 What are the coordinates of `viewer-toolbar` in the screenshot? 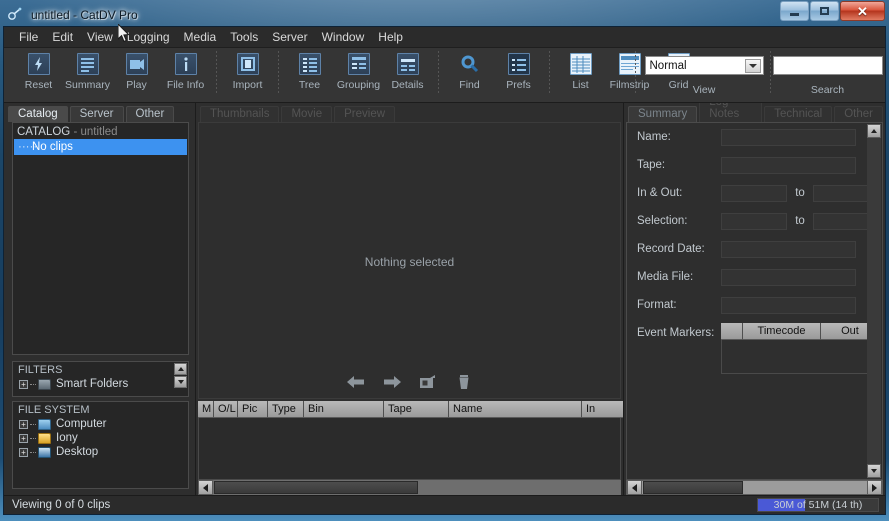 It's located at (409, 382).